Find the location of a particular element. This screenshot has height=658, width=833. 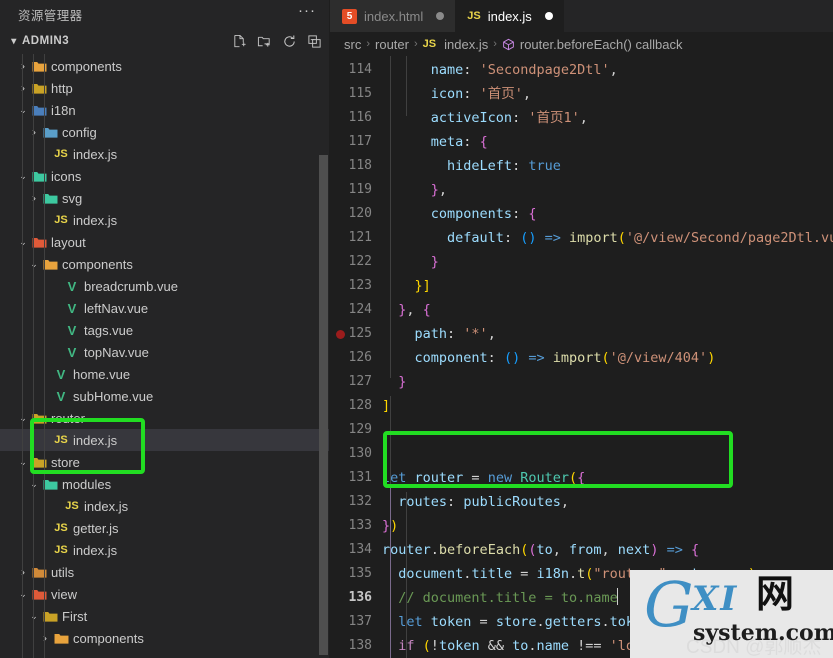

tree-item-i18n: ⌄ i18n is located at coordinates (165, 110).